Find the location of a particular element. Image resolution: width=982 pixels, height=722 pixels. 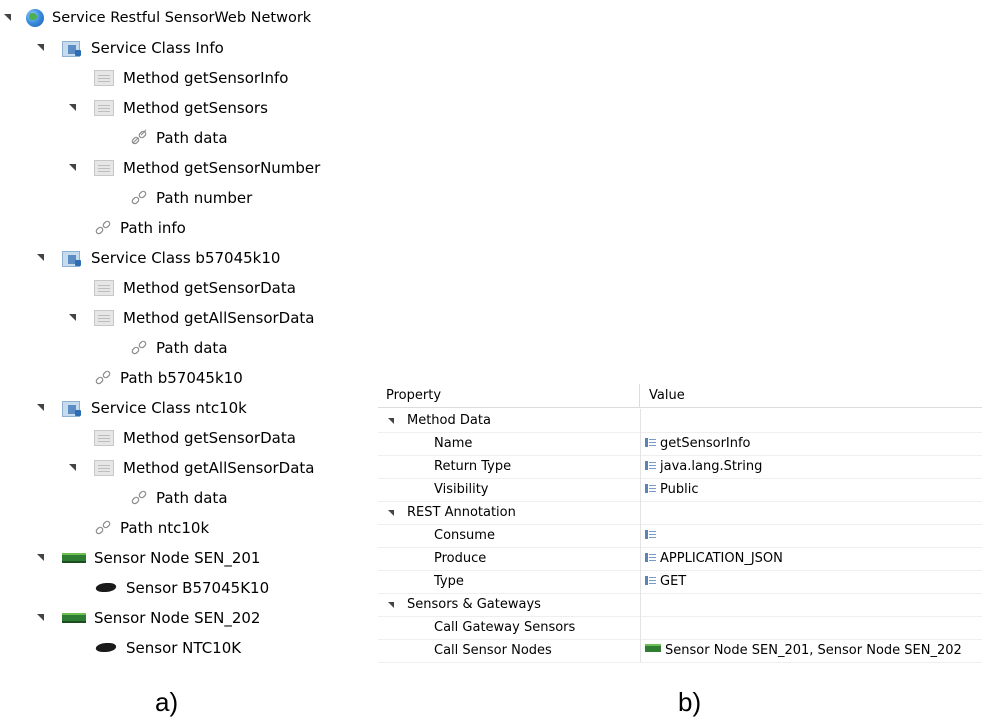

column-header-value: Value is located at coordinates (811, 395).